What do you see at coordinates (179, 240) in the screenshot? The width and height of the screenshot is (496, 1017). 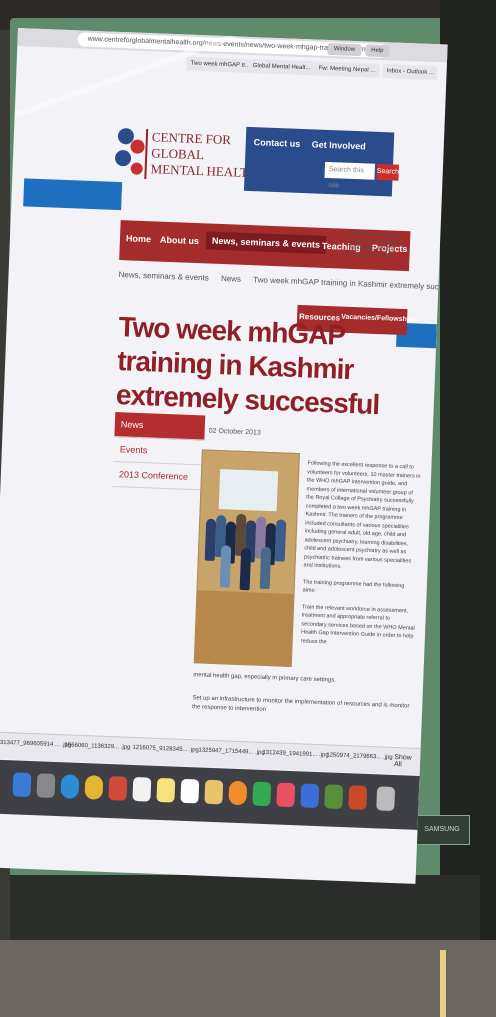 I see `nav-about: About us` at bounding box center [179, 240].